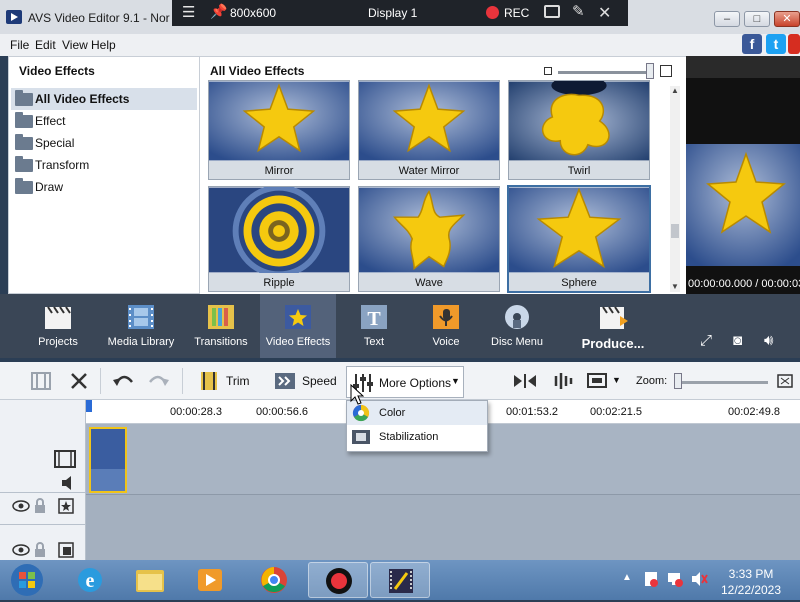 This screenshot has height=602, width=800. I want to click on tile-caption: Sphere, so click(579, 282).